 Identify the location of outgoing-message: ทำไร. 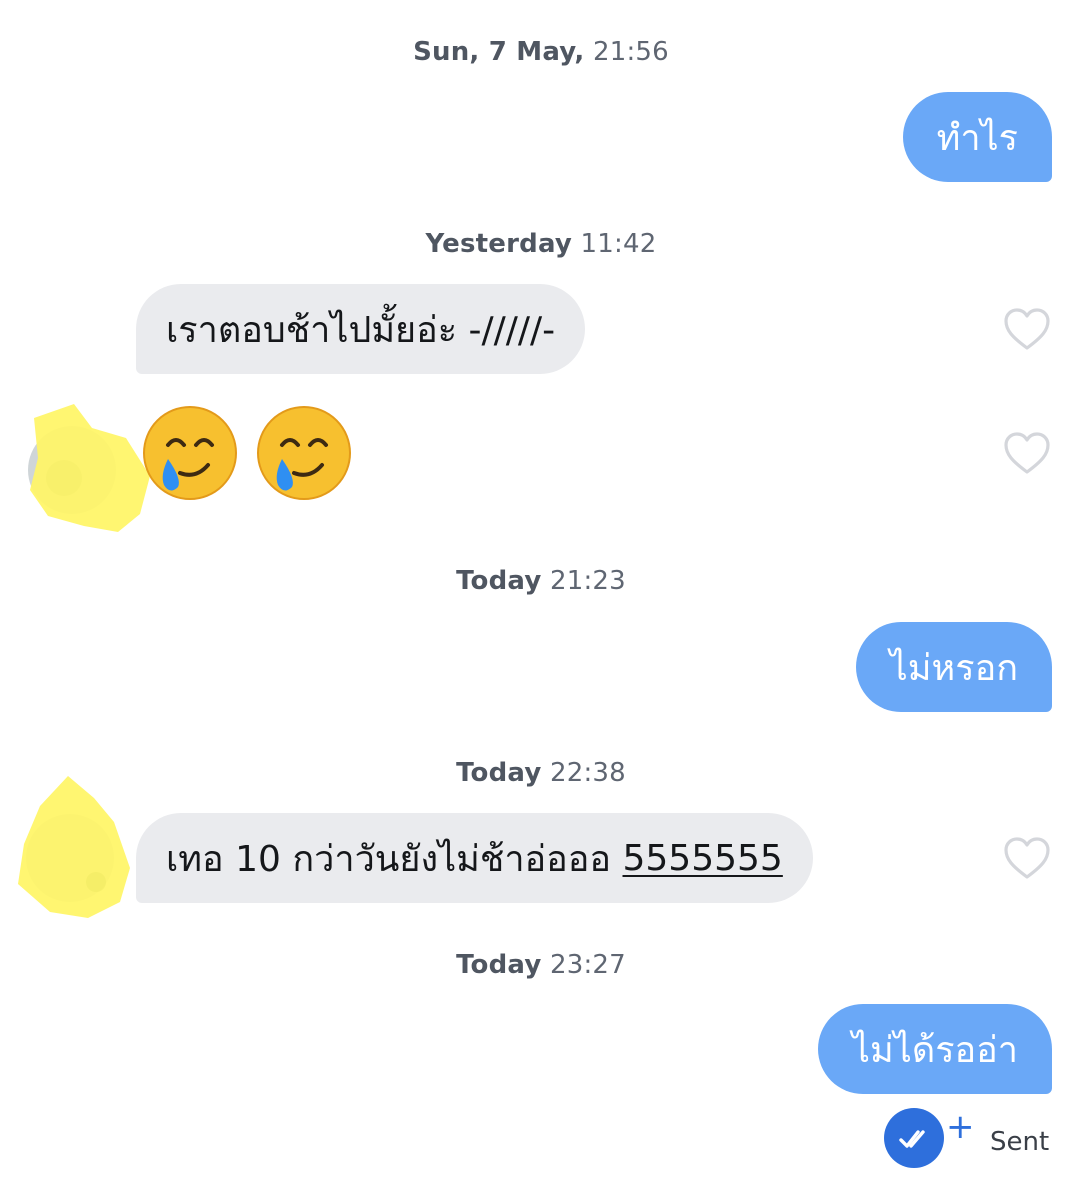
(977, 137).